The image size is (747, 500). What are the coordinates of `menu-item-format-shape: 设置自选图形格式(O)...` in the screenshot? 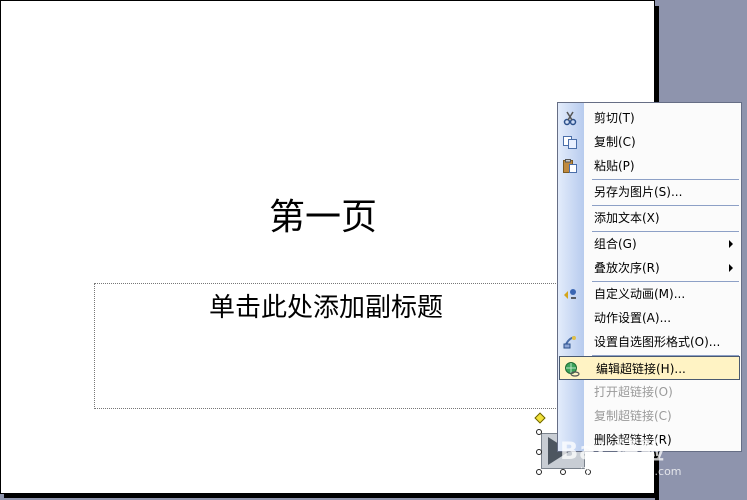 It's located at (649, 342).